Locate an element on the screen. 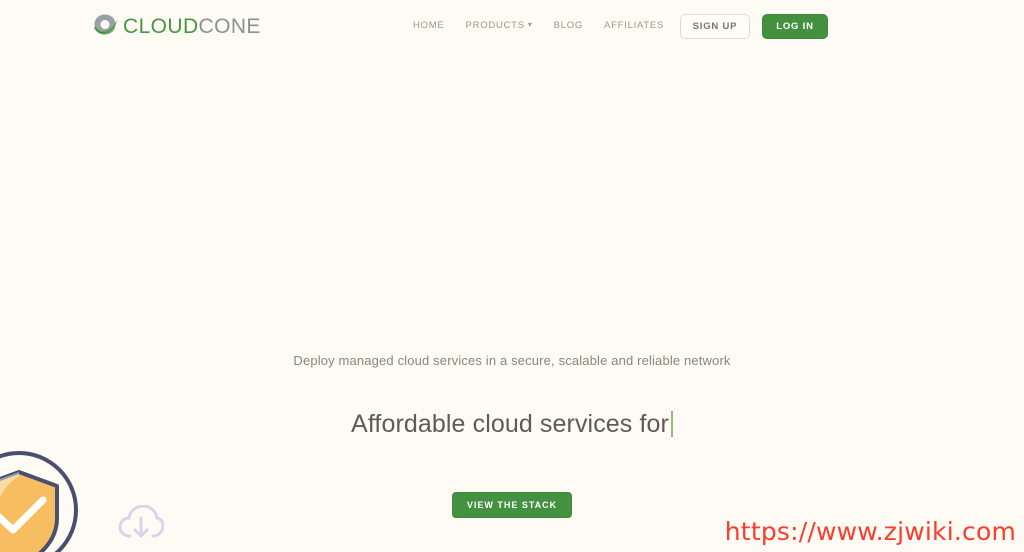 The height and width of the screenshot is (552, 1024). nav-item-affiliates: AFFILIATES is located at coordinates (634, 25).